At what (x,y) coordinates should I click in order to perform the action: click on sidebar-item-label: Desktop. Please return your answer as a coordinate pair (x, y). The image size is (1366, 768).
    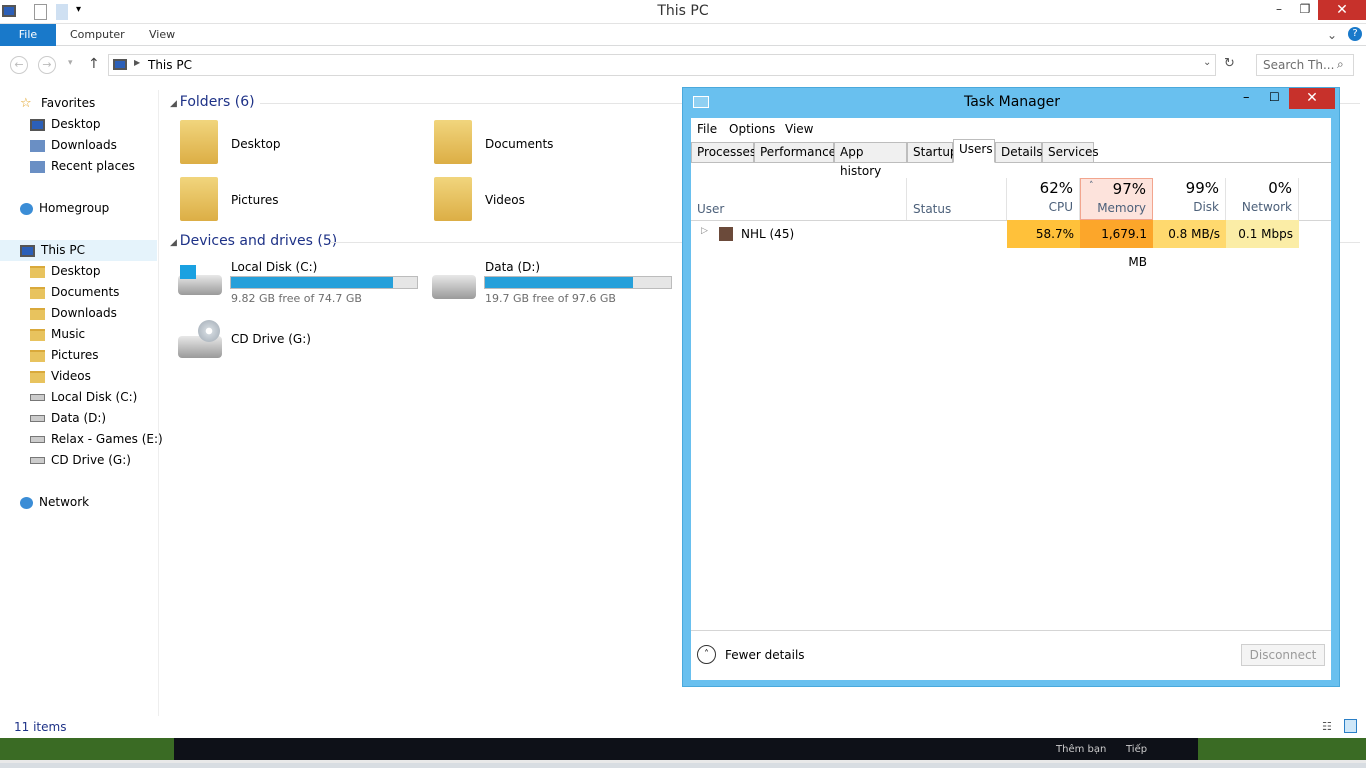
    Looking at the image, I should click on (76, 271).